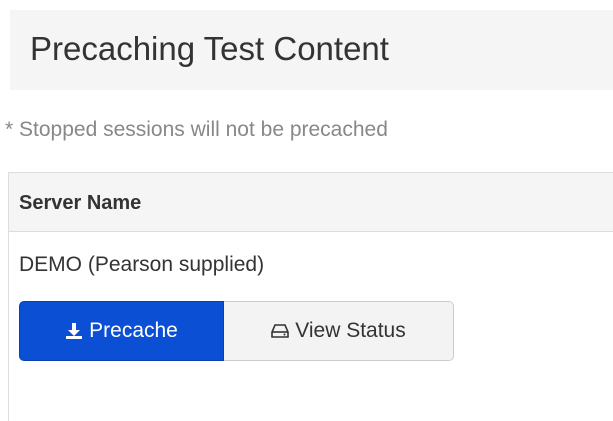 The height and width of the screenshot is (421, 613). I want to click on view-status-button-label: View Status, so click(350, 330).